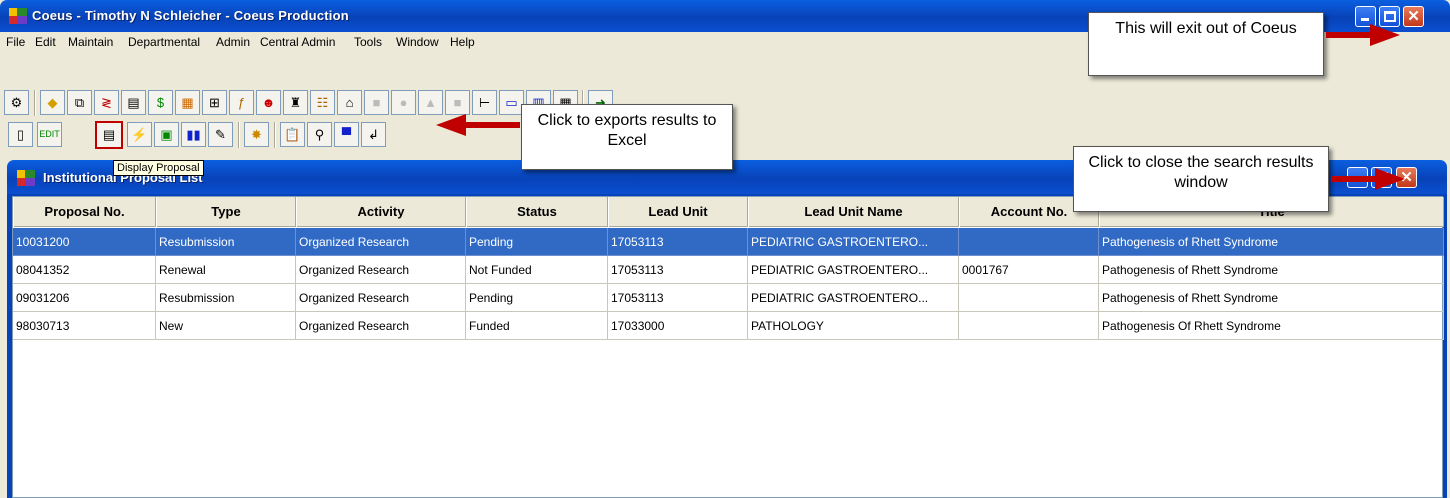  What do you see at coordinates (226, 326) in the screenshot?
I see `cell-type: New` at bounding box center [226, 326].